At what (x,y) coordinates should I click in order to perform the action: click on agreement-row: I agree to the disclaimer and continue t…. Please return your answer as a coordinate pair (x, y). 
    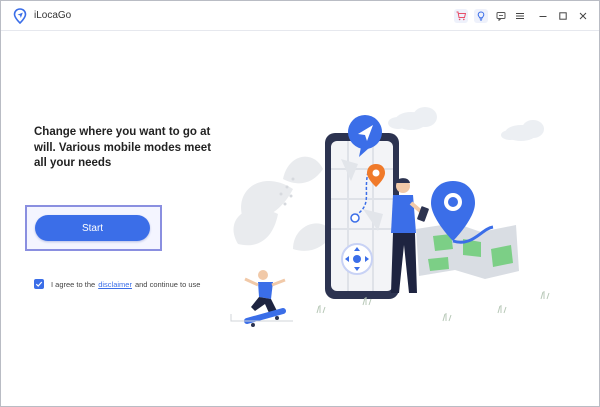
    Looking at the image, I should click on (117, 284).